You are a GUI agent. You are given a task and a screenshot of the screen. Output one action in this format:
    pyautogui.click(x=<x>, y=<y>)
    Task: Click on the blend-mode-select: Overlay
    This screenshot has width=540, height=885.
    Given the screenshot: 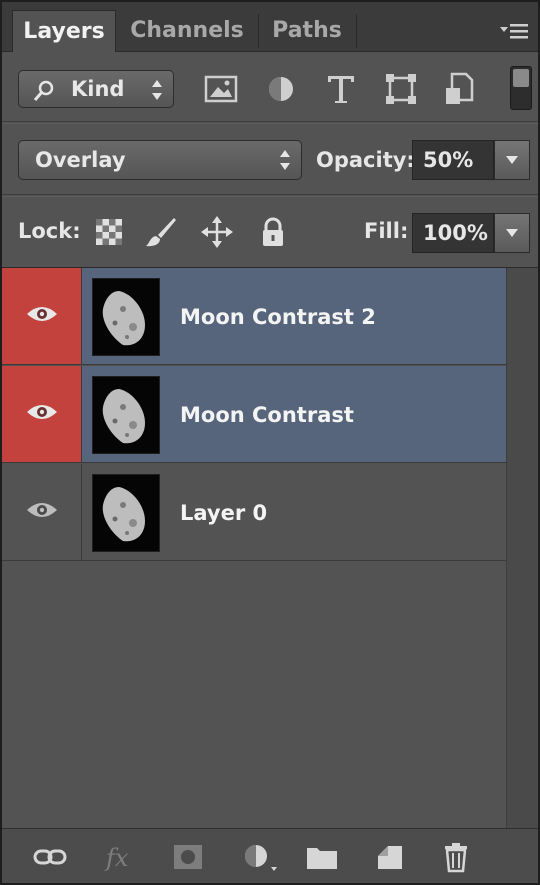 What is the action you would take?
    pyautogui.click(x=160, y=160)
    